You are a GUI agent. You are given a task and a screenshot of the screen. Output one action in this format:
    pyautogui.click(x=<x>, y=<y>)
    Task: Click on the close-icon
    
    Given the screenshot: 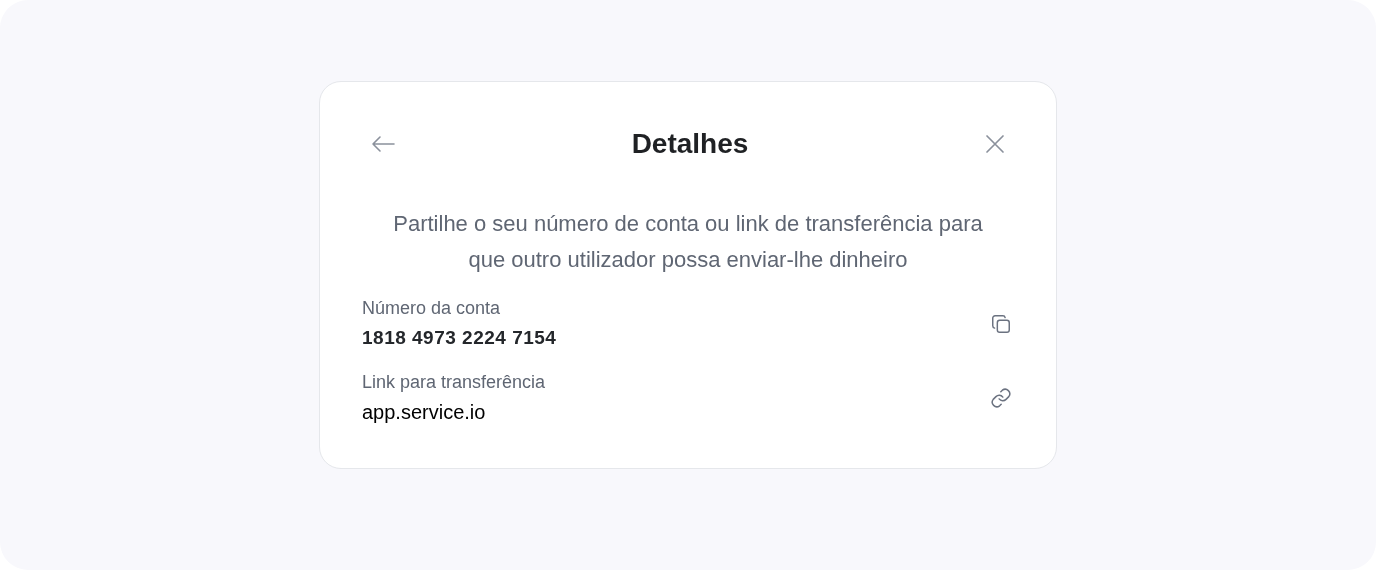 What is the action you would take?
    pyautogui.click(x=995, y=144)
    